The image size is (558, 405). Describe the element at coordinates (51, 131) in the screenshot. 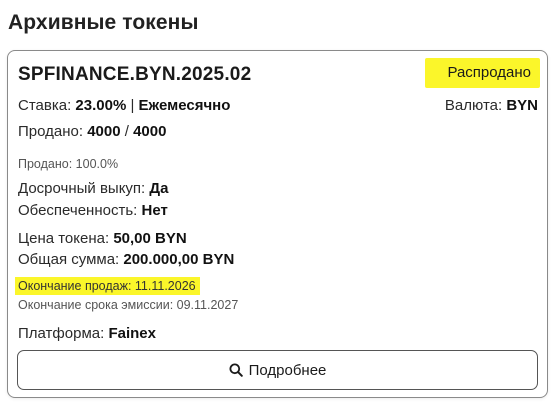

I see `sold-label: Продано:` at that location.